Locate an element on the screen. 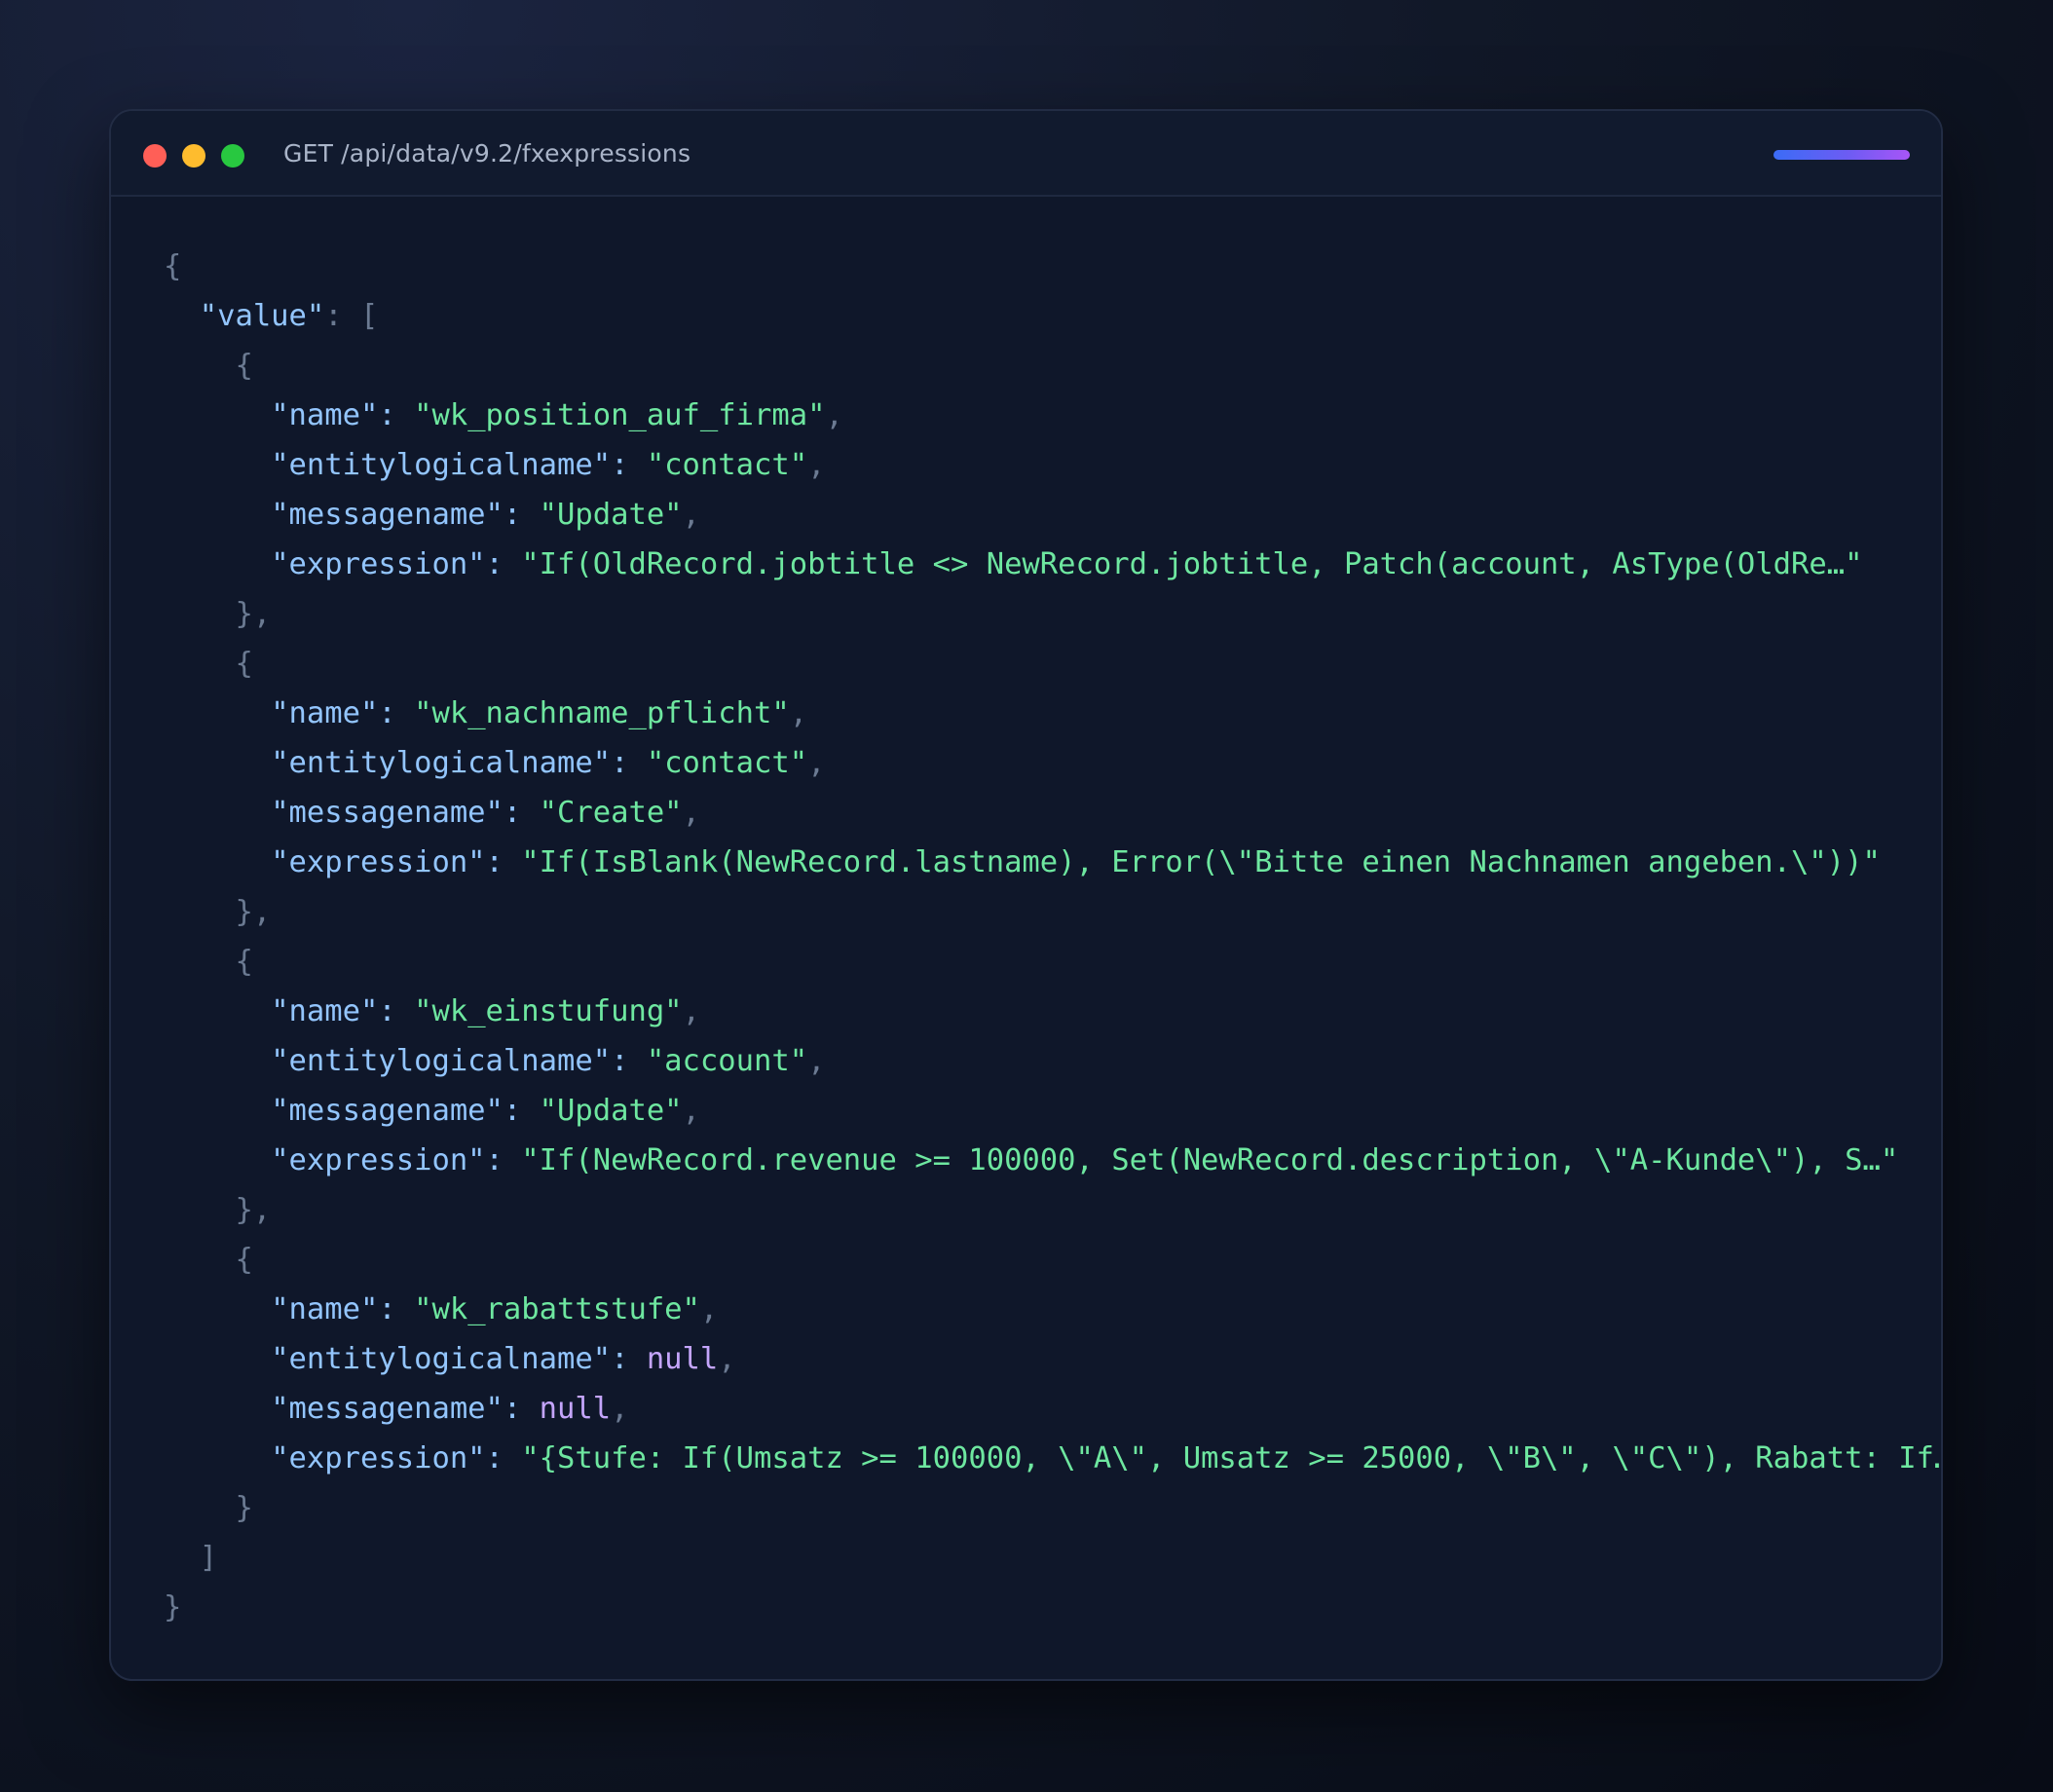 This screenshot has width=2053, height=1792. maximize-window-button is located at coordinates (232, 156).